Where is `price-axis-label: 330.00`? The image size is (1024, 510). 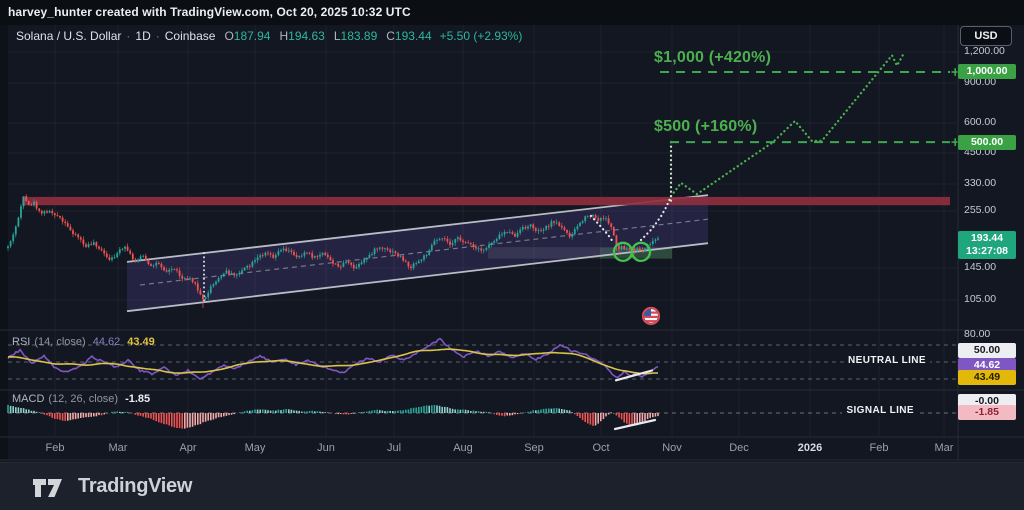
price-axis-label: 330.00 is located at coordinates (980, 183).